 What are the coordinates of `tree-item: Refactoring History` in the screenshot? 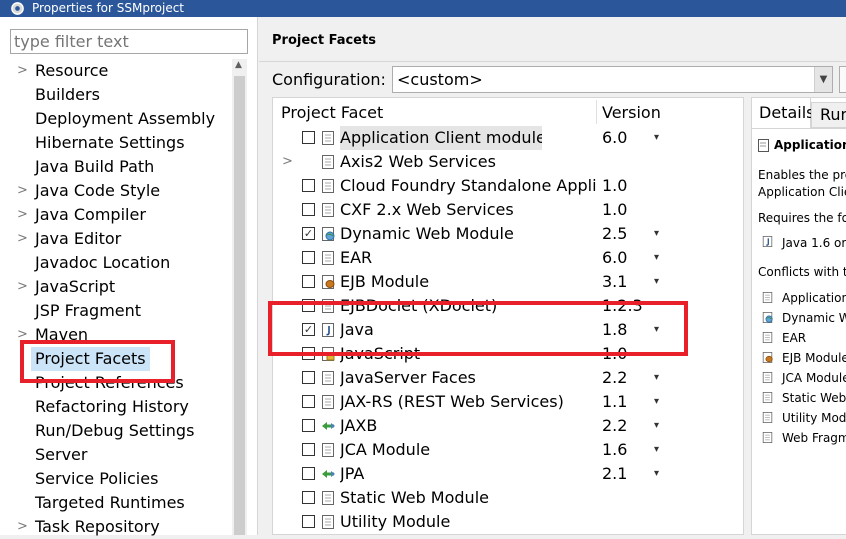 It's located at (116, 407).